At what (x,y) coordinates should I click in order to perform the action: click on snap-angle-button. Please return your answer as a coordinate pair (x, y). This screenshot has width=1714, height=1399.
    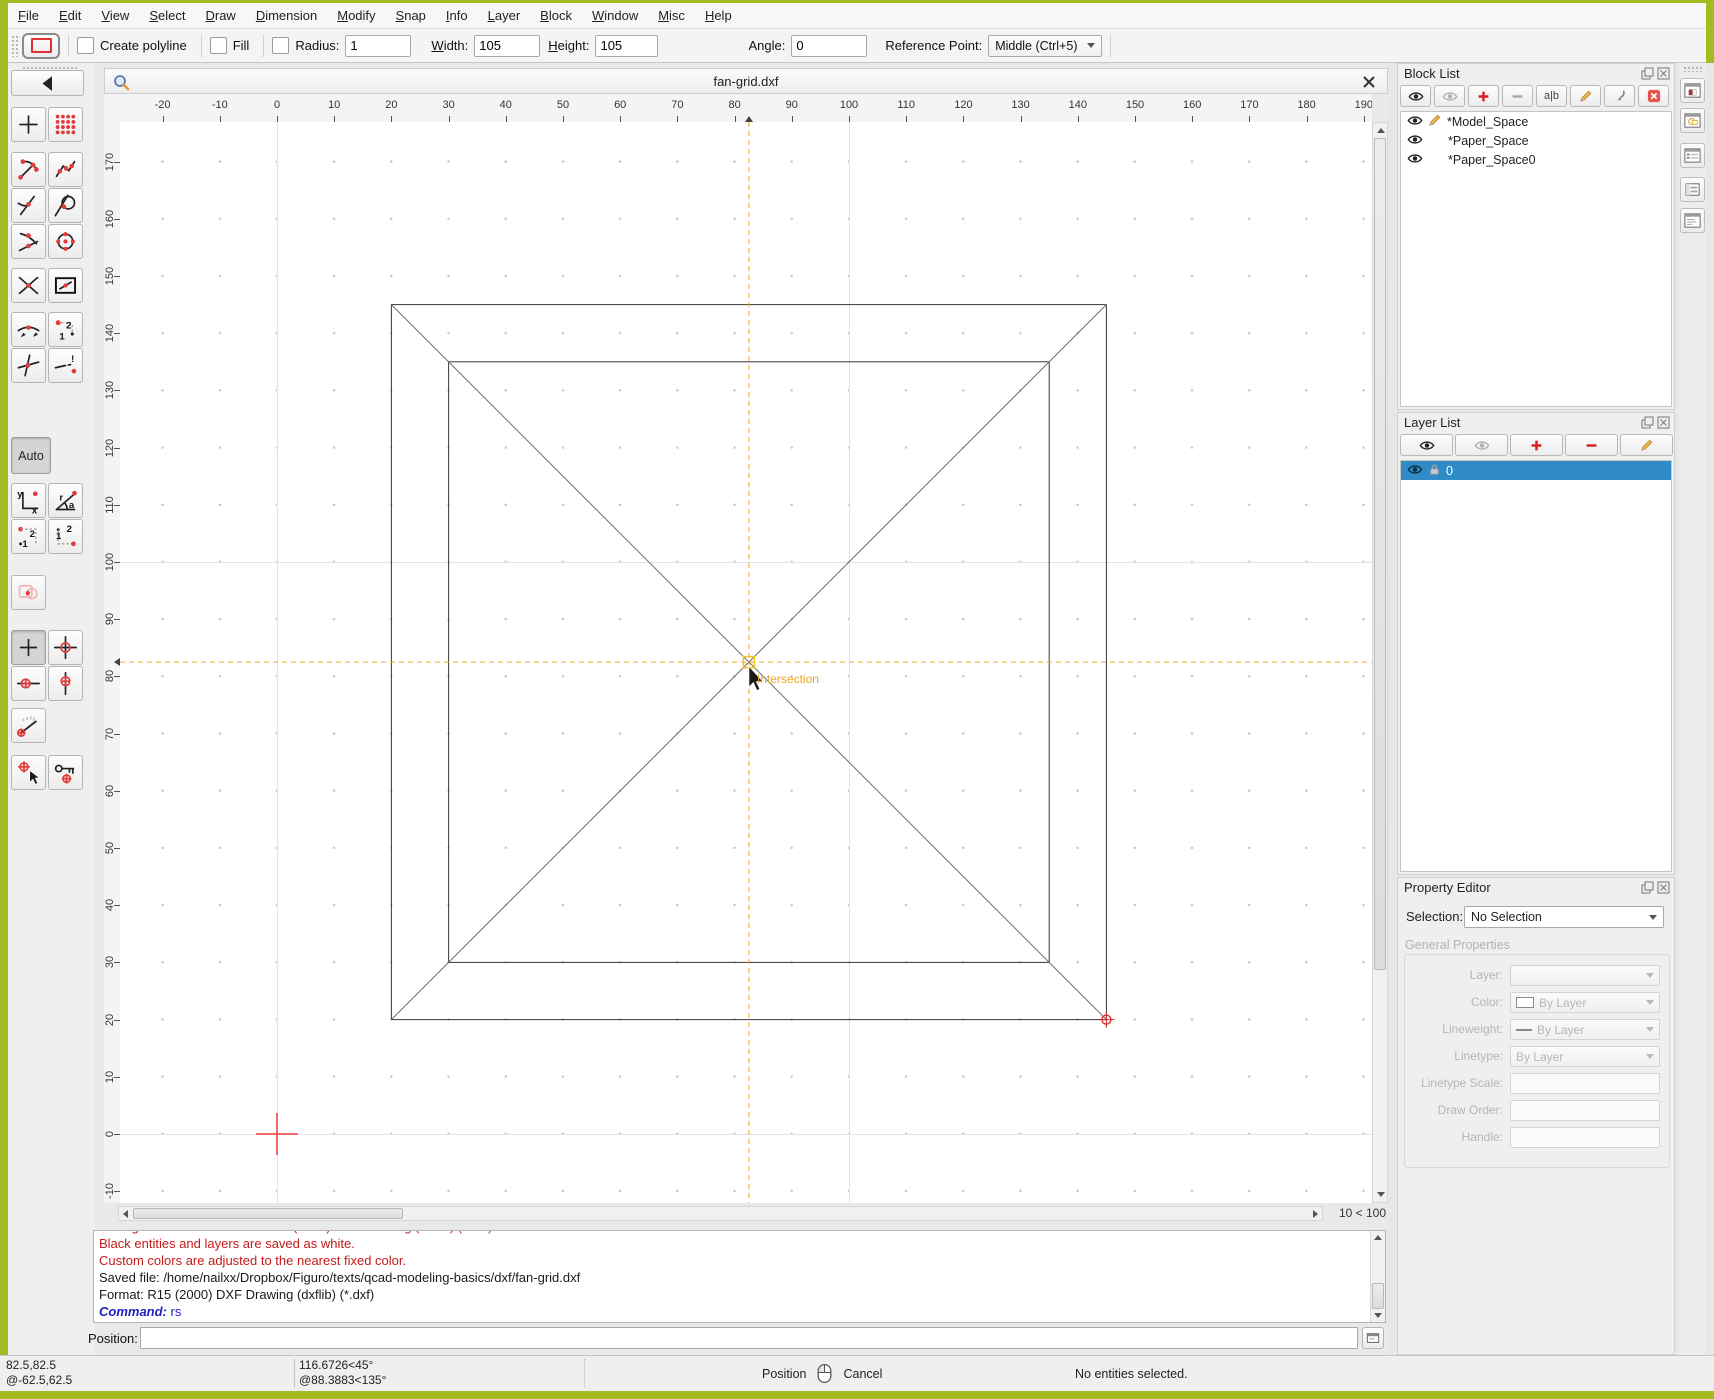
    Looking at the image, I should click on (28, 725).